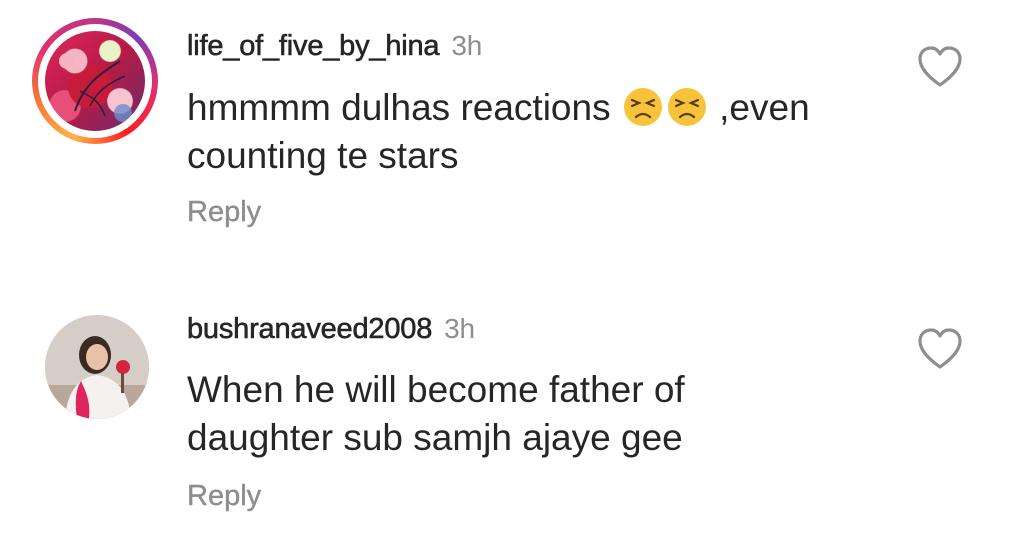 The image size is (1024, 554). Describe the element at coordinates (310, 329) in the screenshot. I see `username: bushranaveed2008` at that location.